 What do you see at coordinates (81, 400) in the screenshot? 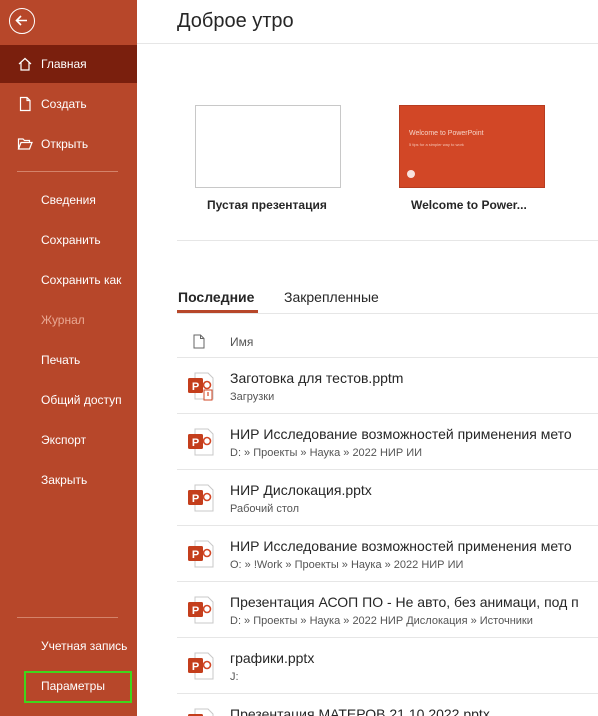
I see `nav-share-label: Общий доступ` at bounding box center [81, 400].